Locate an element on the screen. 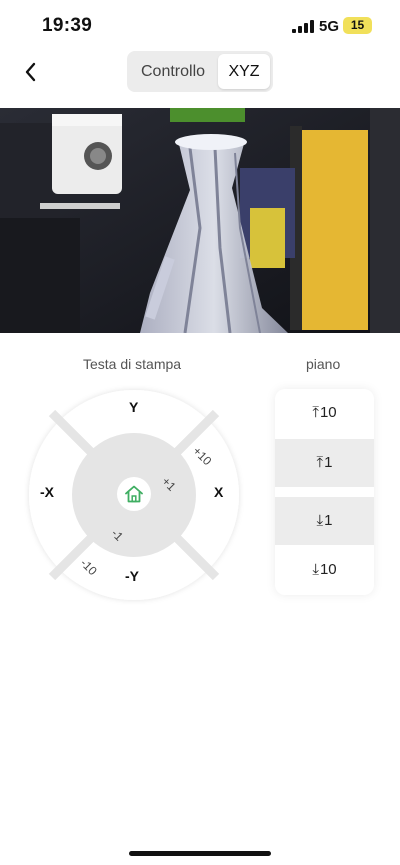 The image size is (400, 865). z-up-10-button: ⤒10 is located at coordinates (324, 413).